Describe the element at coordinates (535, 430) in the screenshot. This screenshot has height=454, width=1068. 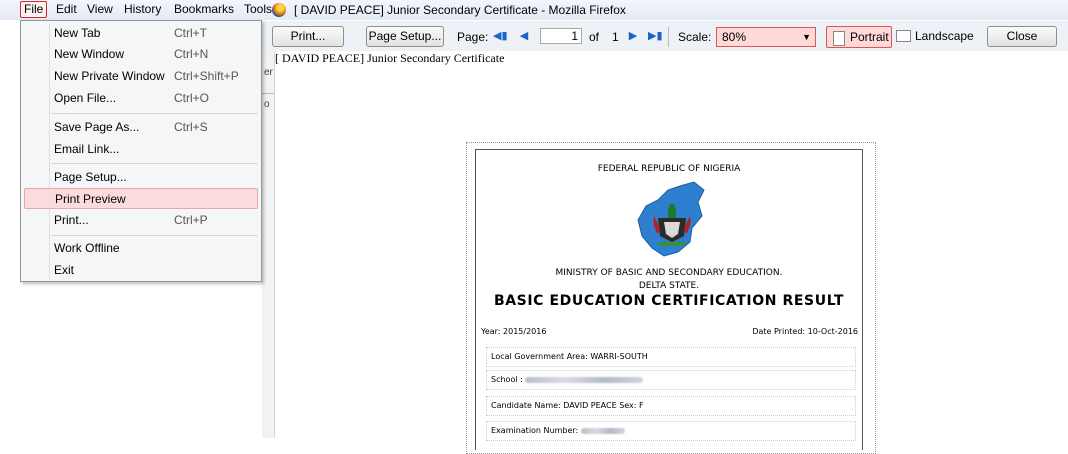
I see `exam-number-label: Examination Number:` at that location.